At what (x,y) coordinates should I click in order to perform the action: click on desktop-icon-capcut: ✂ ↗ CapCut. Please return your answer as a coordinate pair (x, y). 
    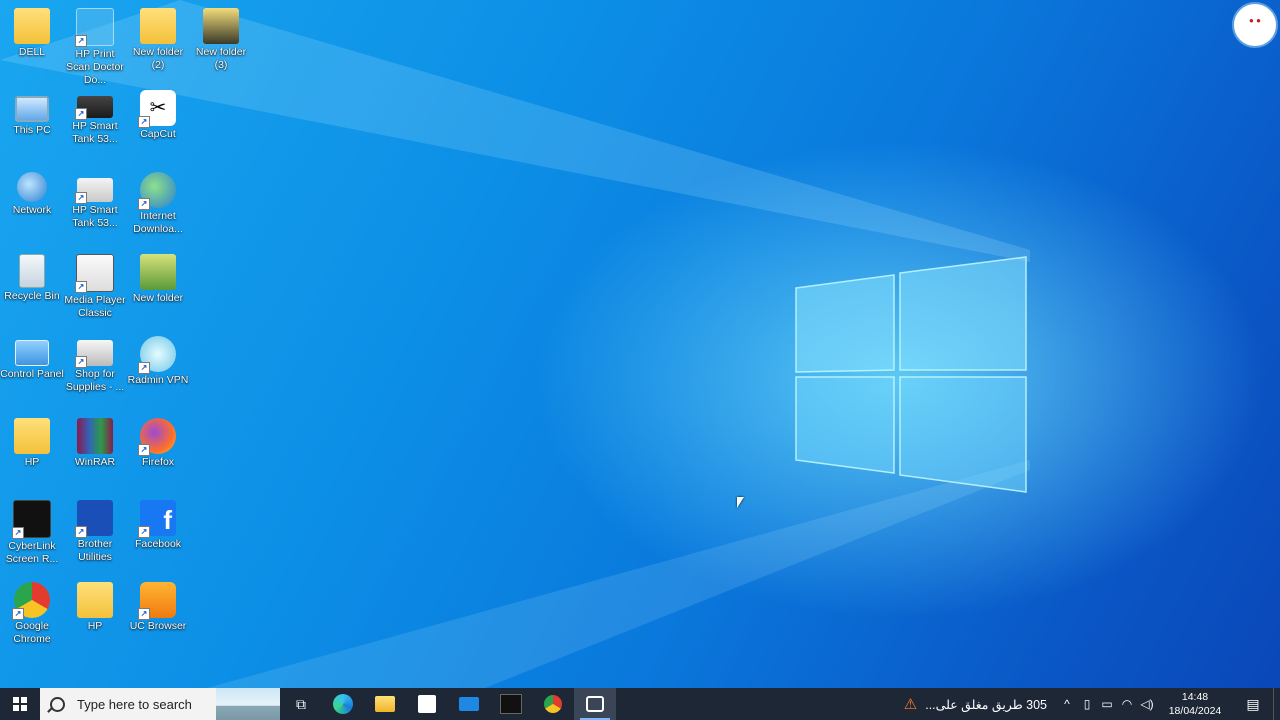
    Looking at the image, I should click on (158, 126).